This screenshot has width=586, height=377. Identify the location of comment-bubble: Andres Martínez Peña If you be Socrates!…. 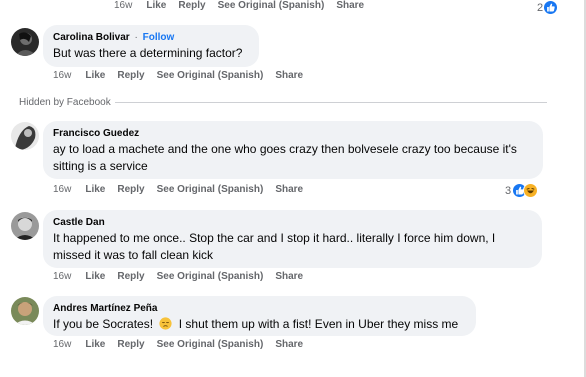
(259, 316).